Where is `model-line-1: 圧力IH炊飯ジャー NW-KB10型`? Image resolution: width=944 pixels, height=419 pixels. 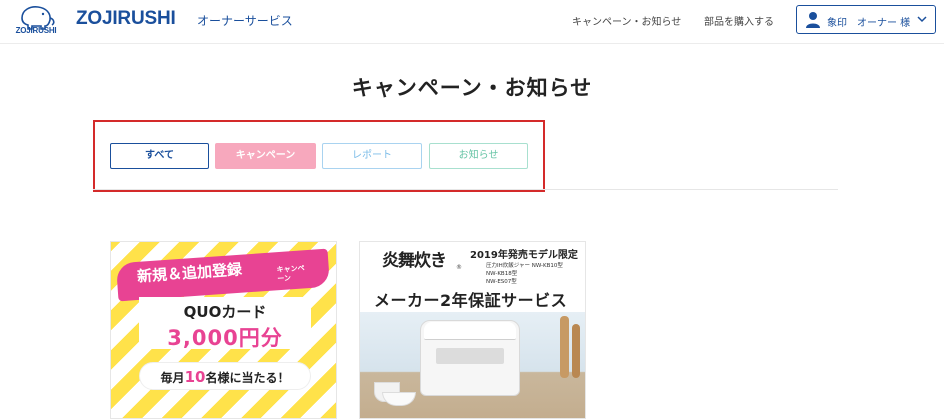 model-line-1: 圧力IH炊飯ジャー NW-KB10型 is located at coordinates (524, 266).